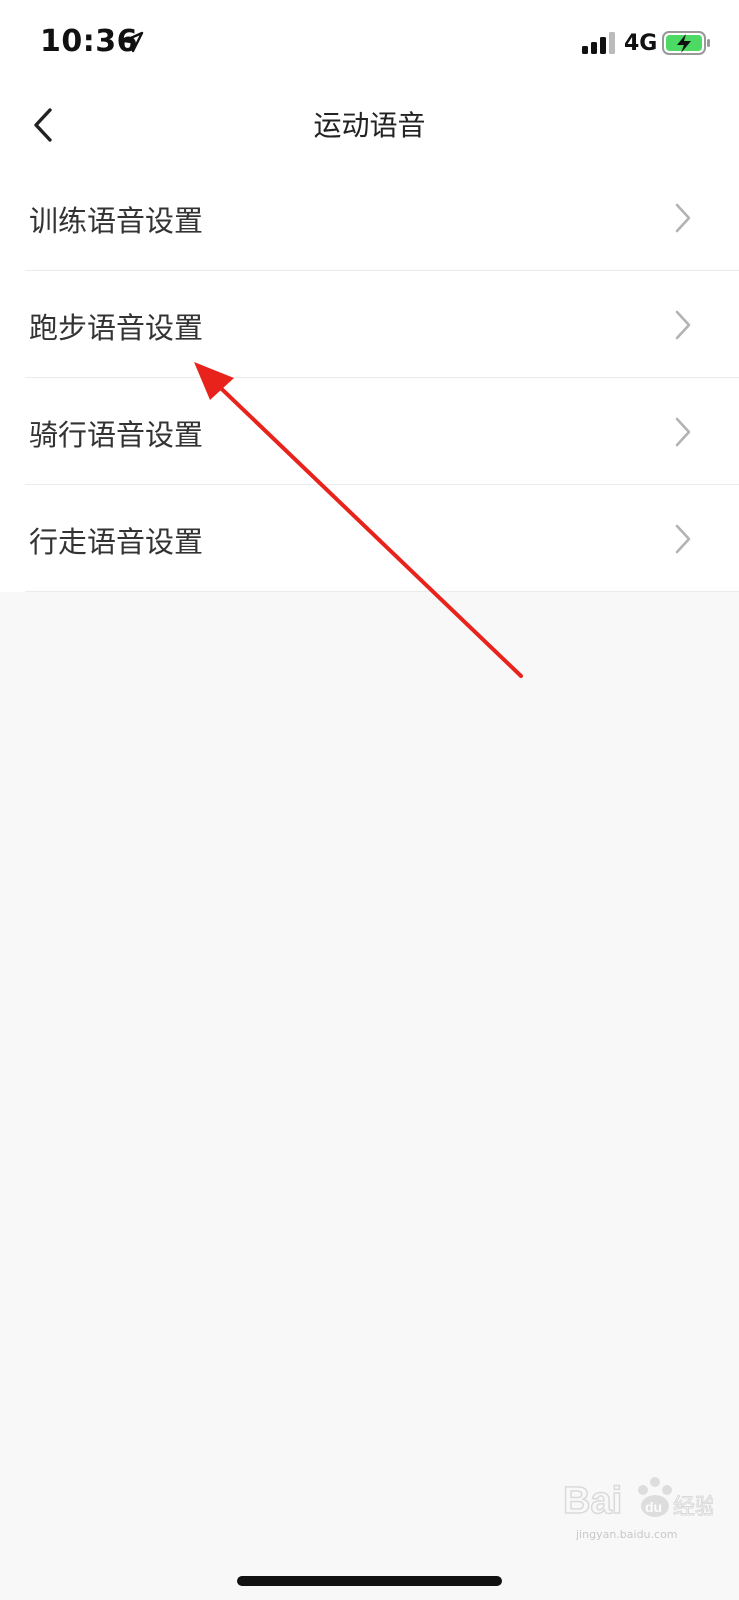 Image resolution: width=739 pixels, height=1600 pixels. What do you see at coordinates (598, 43) in the screenshot?
I see `signal-icon` at bounding box center [598, 43].